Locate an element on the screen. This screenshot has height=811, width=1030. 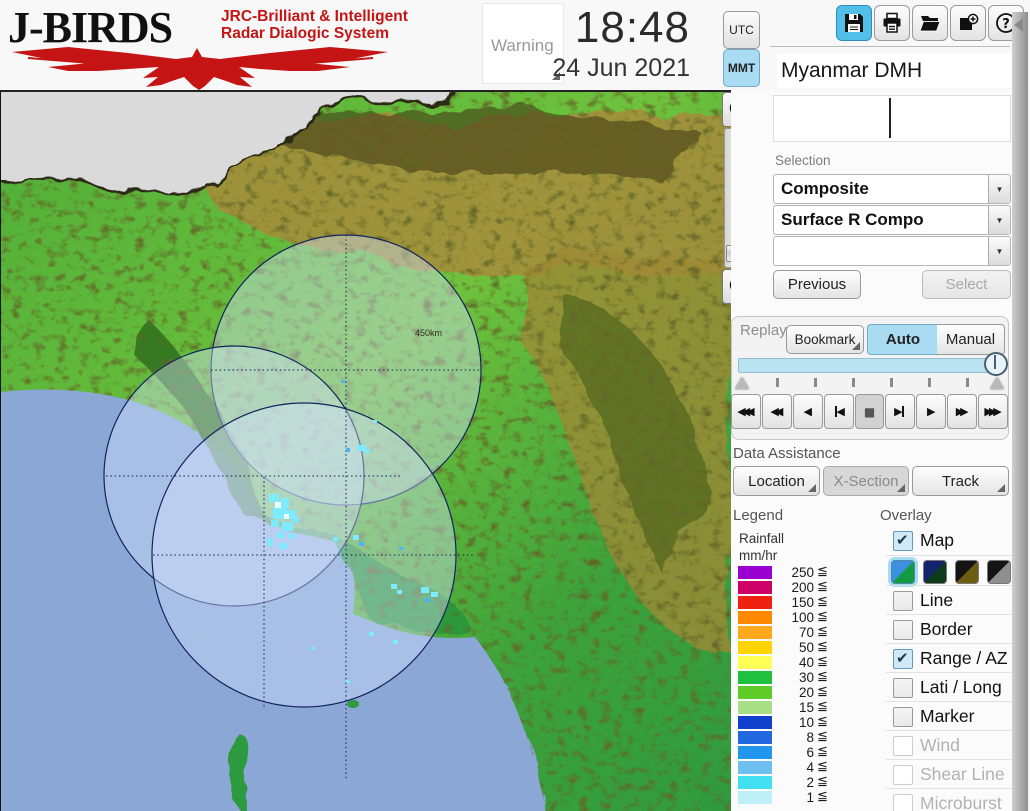
range-az-checkbox is located at coordinates (903, 659).